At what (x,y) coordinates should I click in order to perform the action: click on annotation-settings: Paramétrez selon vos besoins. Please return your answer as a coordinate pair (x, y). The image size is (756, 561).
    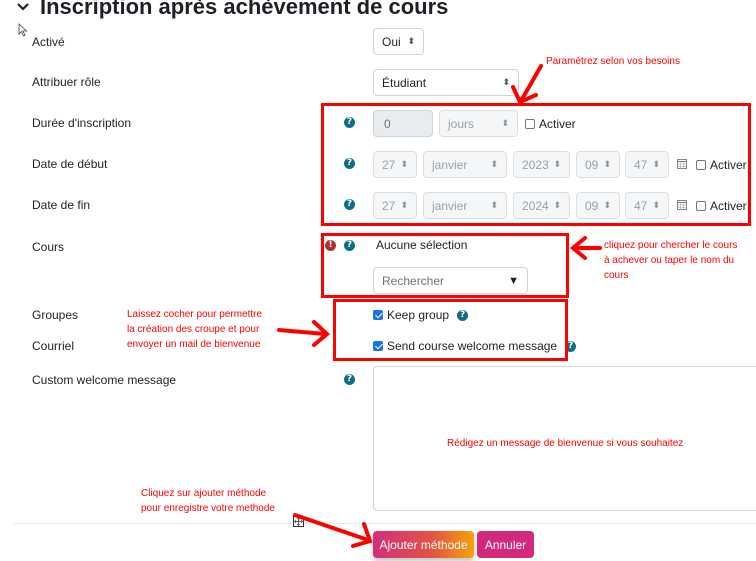
    Looking at the image, I should click on (613, 61).